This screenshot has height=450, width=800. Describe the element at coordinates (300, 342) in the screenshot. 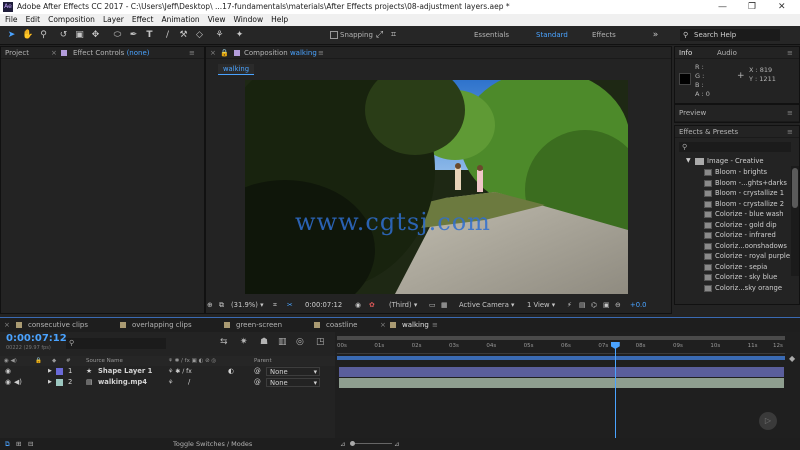

I see `motion-blur-icon: ◎` at that location.